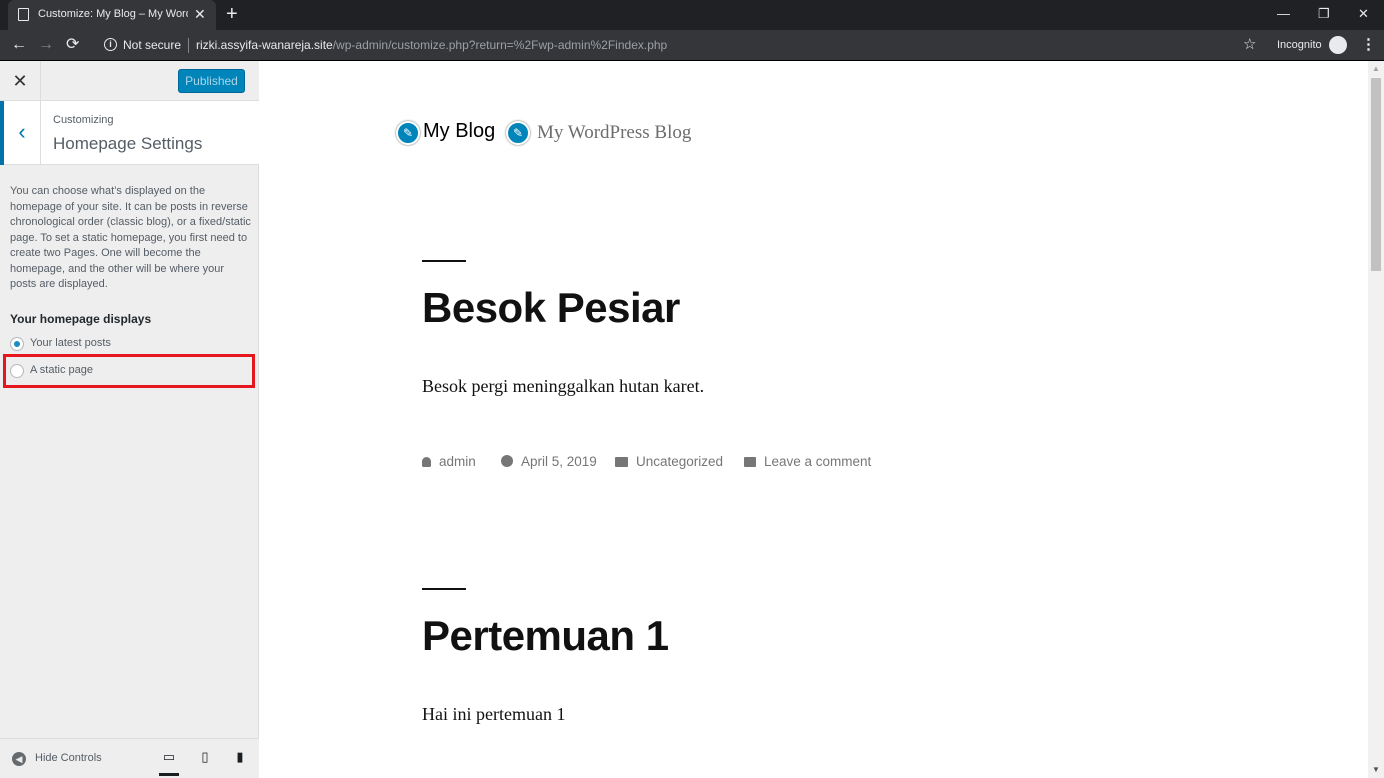 Image resolution: width=1384 pixels, height=778 pixels. Describe the element at coordinates (1376, 769) in the screenshot. I see `scroll-down-icon: ▼` at that location.